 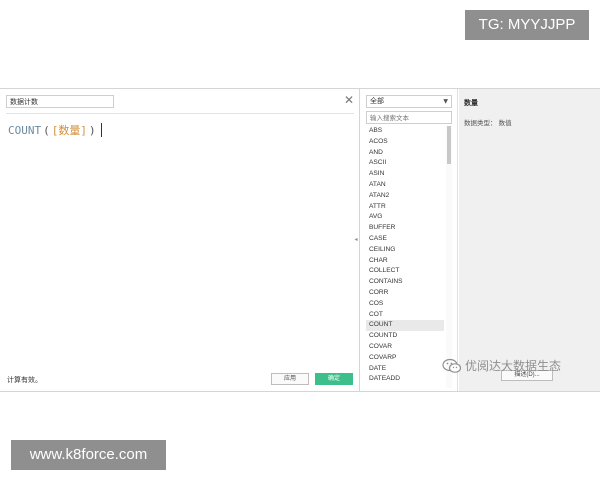 I want to click on function-search-input, so click(x=409, y=117).